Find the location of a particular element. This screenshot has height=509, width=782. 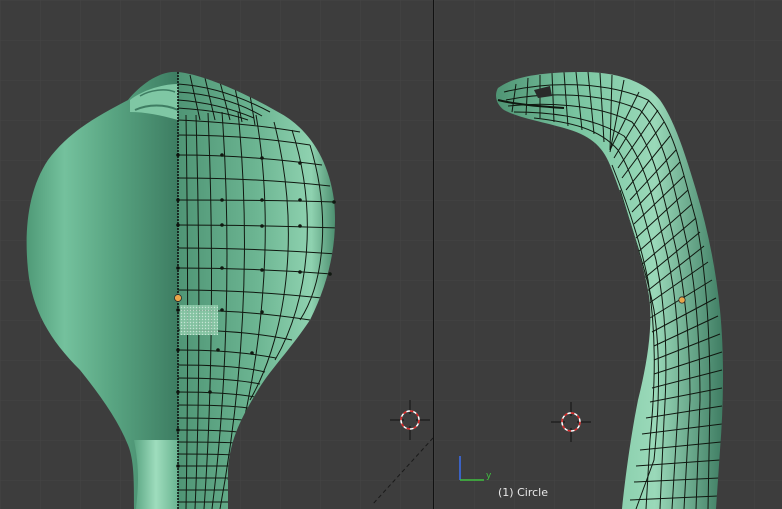

selected-faces is located at coordinates (199, 320).